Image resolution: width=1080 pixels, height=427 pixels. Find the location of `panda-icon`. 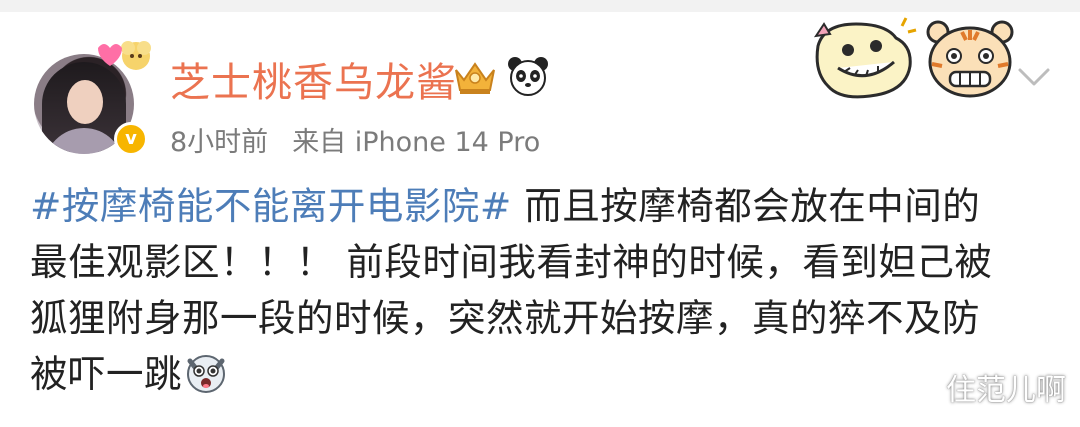

panda-icon is located at coordinates (528, 76).